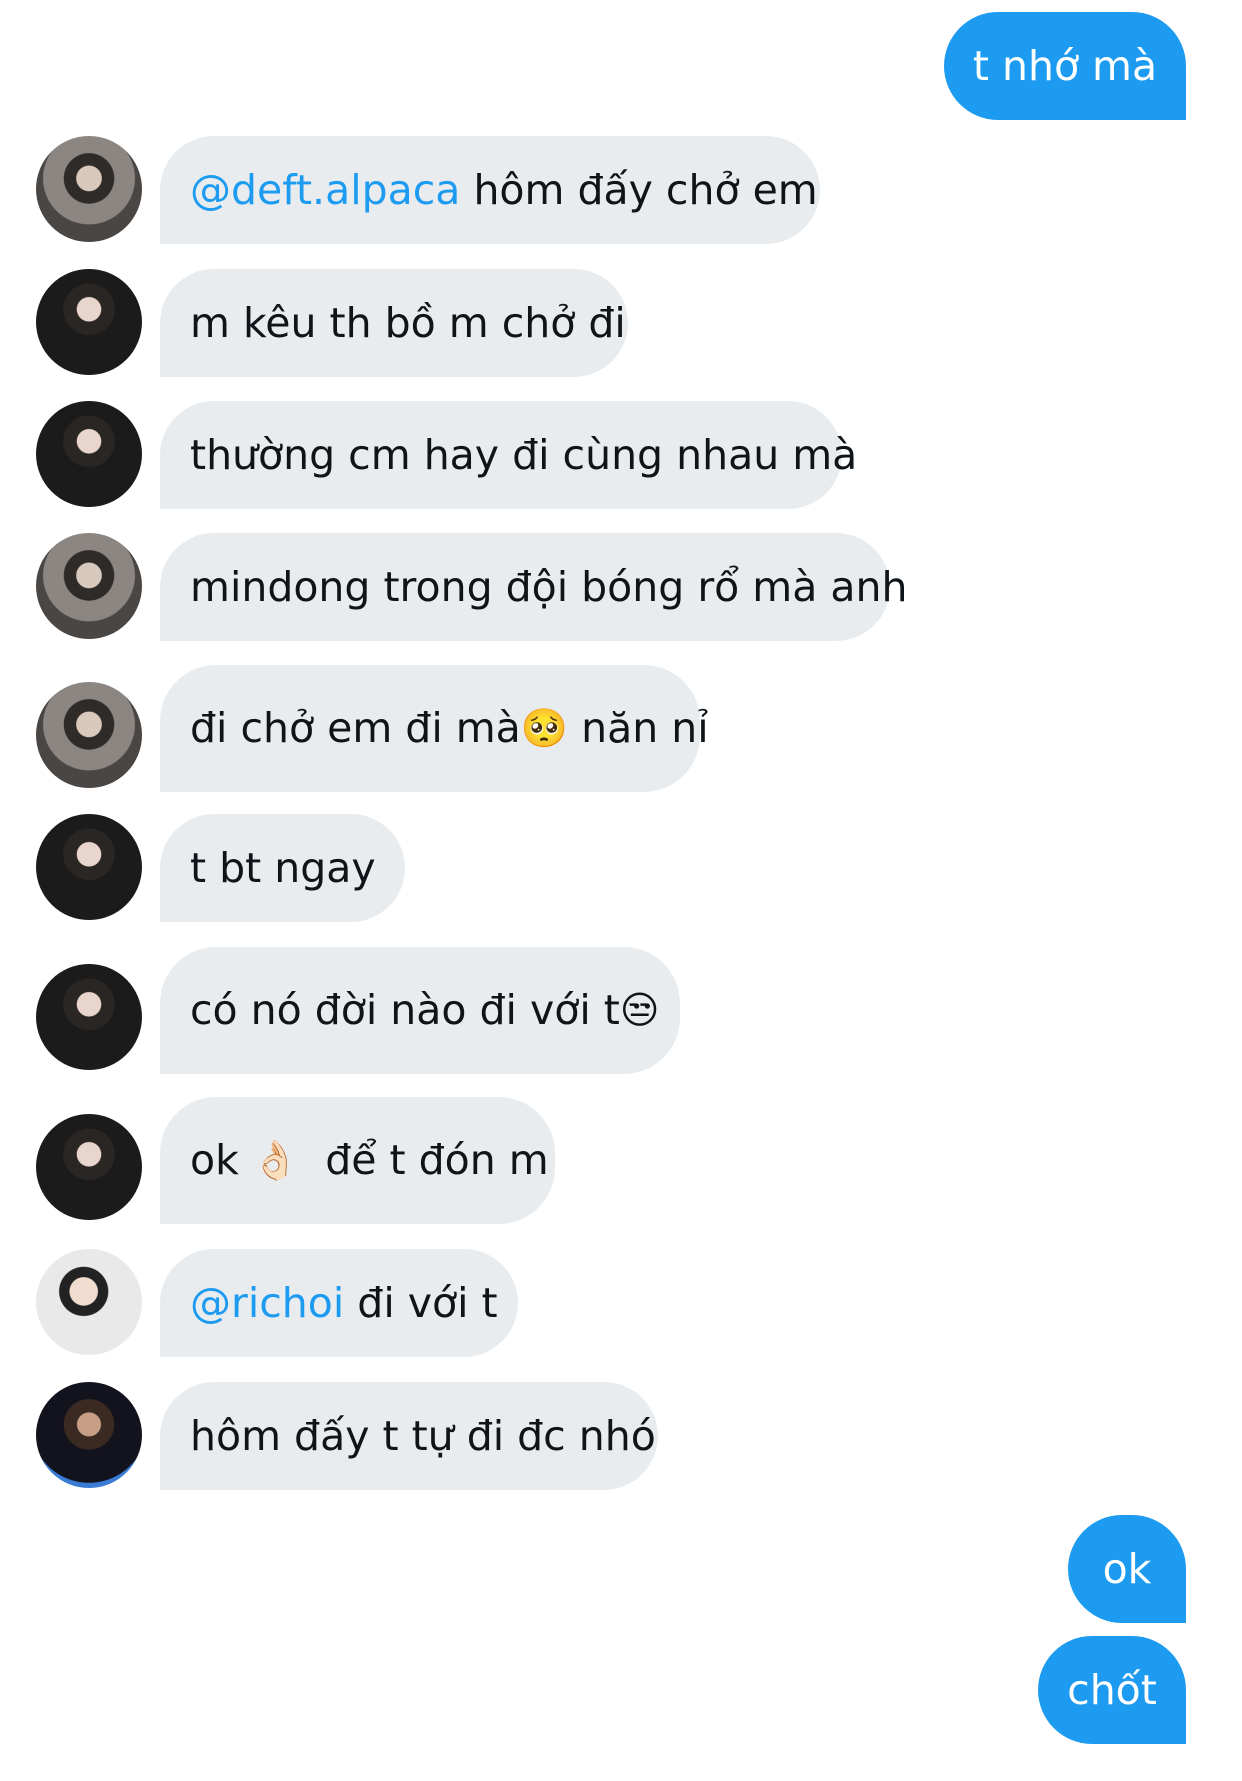 The image size is (1242, 1781). Describe the element at coordinates (639, 1010) in the screenshot. I see `unamused-face-icon: 😒` at that location.